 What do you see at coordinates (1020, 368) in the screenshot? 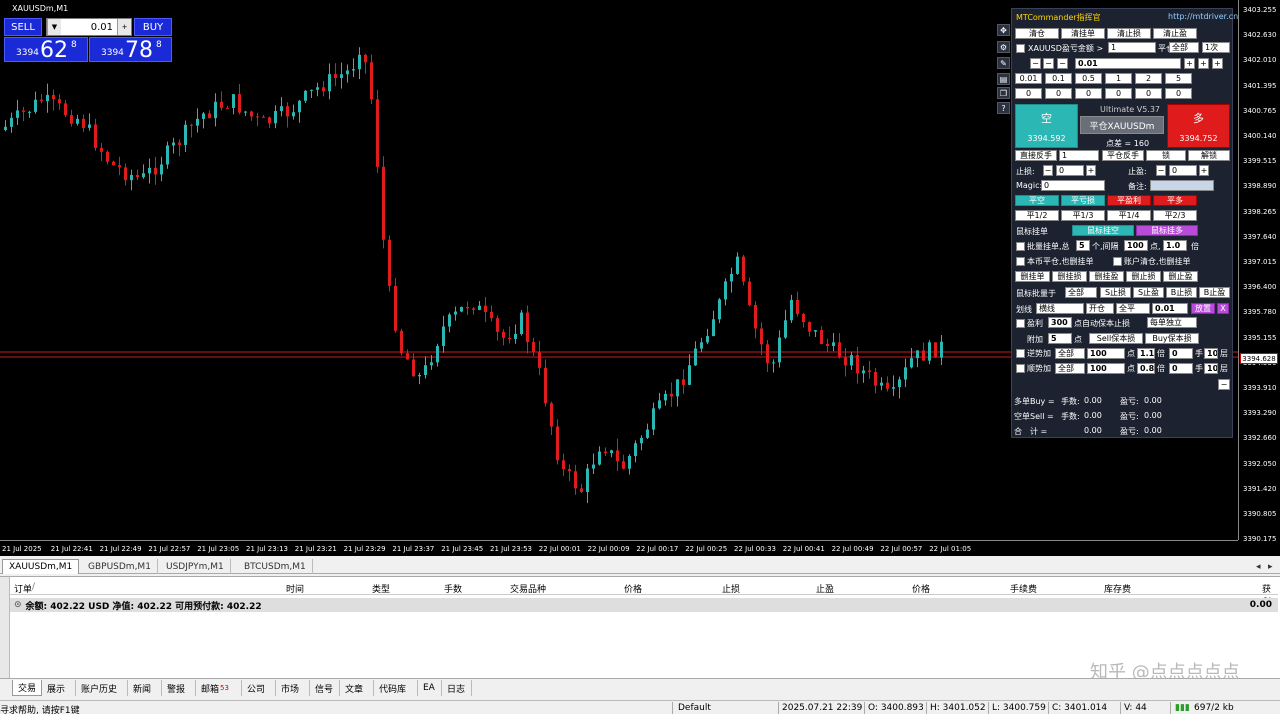
I see `pro-trend-checkbox` at bounding box center [1020, 368].